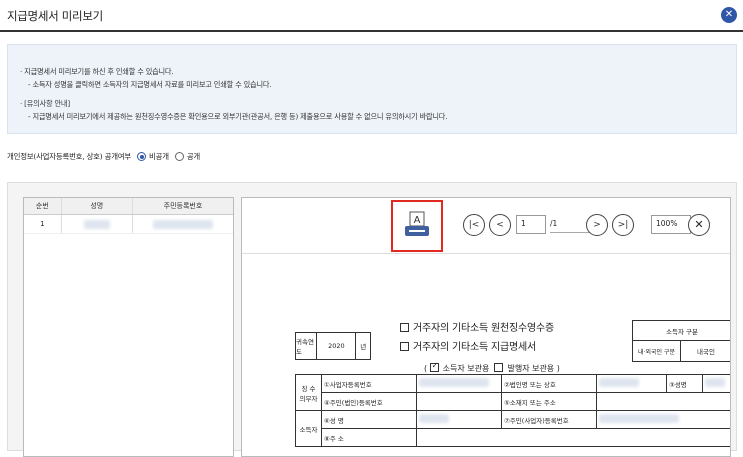 This screenshot has height=457, width=743. I want to click on earner-type-box: 소득자 구분 내·외국인 구분 내국인, so click(681, 341).